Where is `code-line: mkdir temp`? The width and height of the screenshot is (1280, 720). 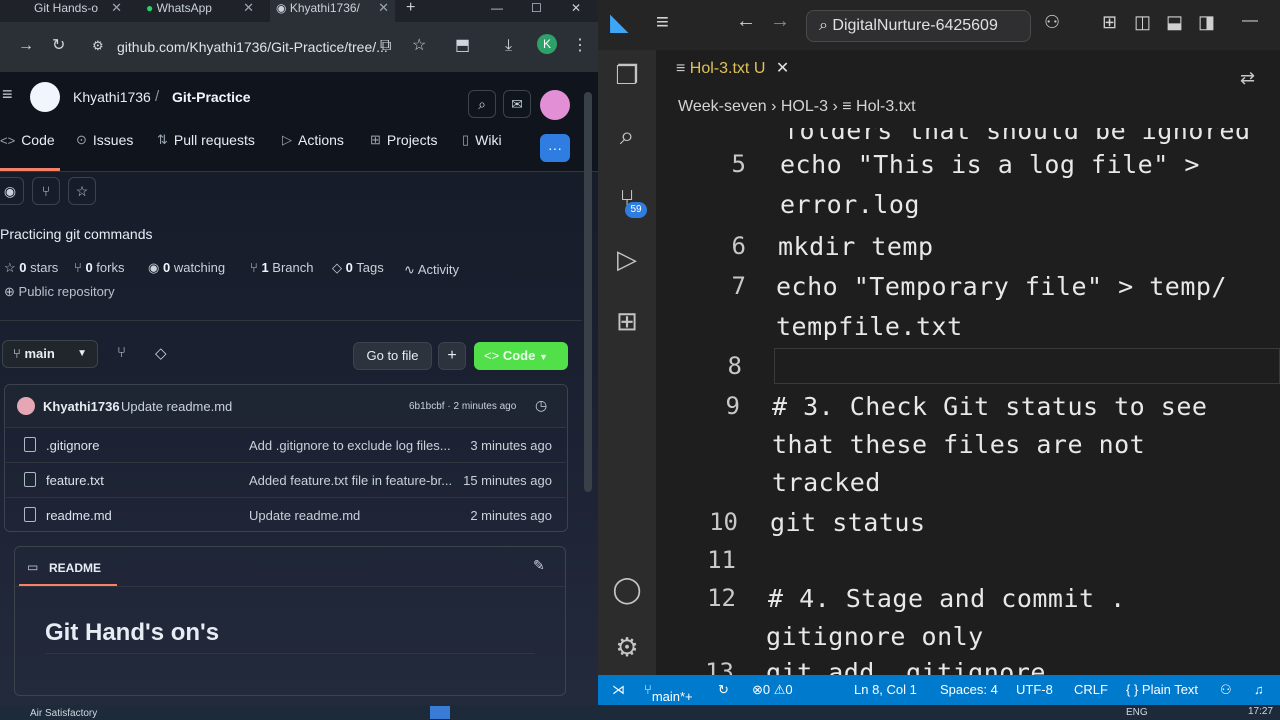 code-line: mkdir temp is located at coordinates (856, 246).